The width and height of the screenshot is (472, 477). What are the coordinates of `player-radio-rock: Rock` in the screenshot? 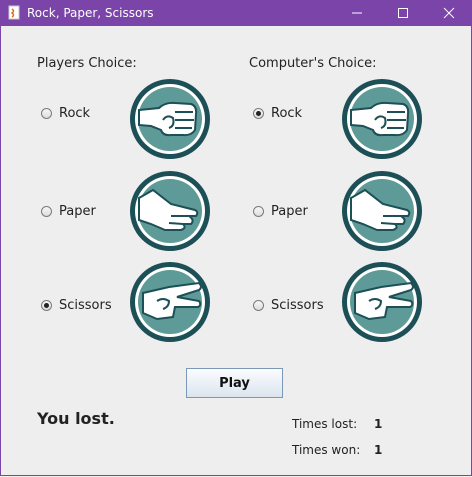 It's located at (65, 113).